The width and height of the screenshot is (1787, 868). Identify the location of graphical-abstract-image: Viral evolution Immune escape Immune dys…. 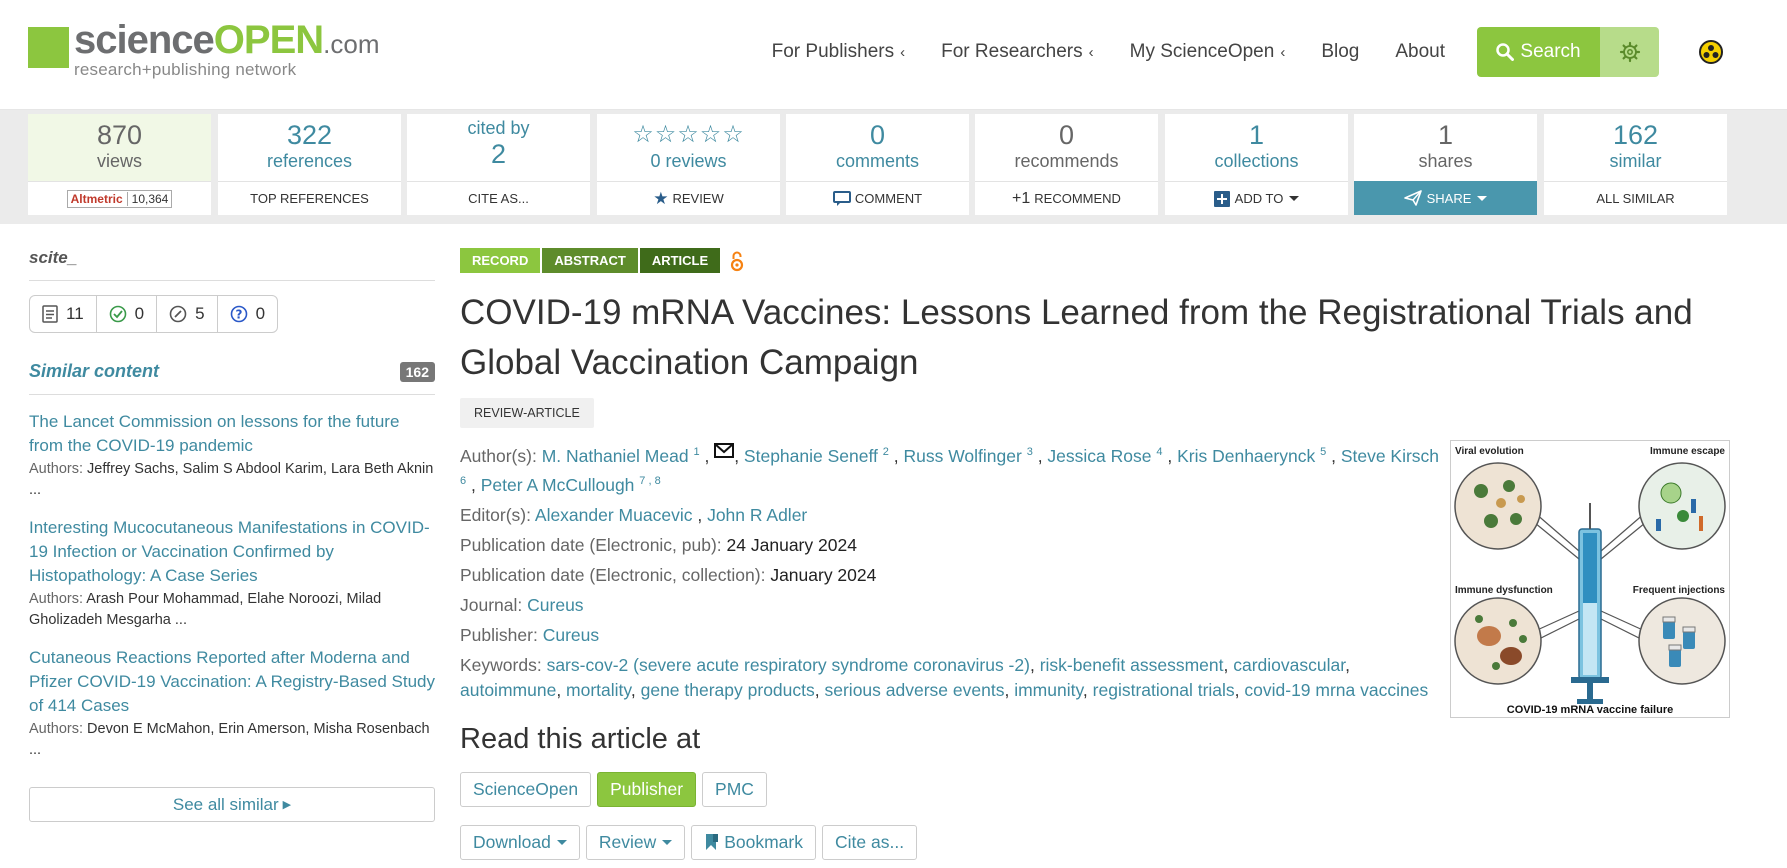
(1590, 581).